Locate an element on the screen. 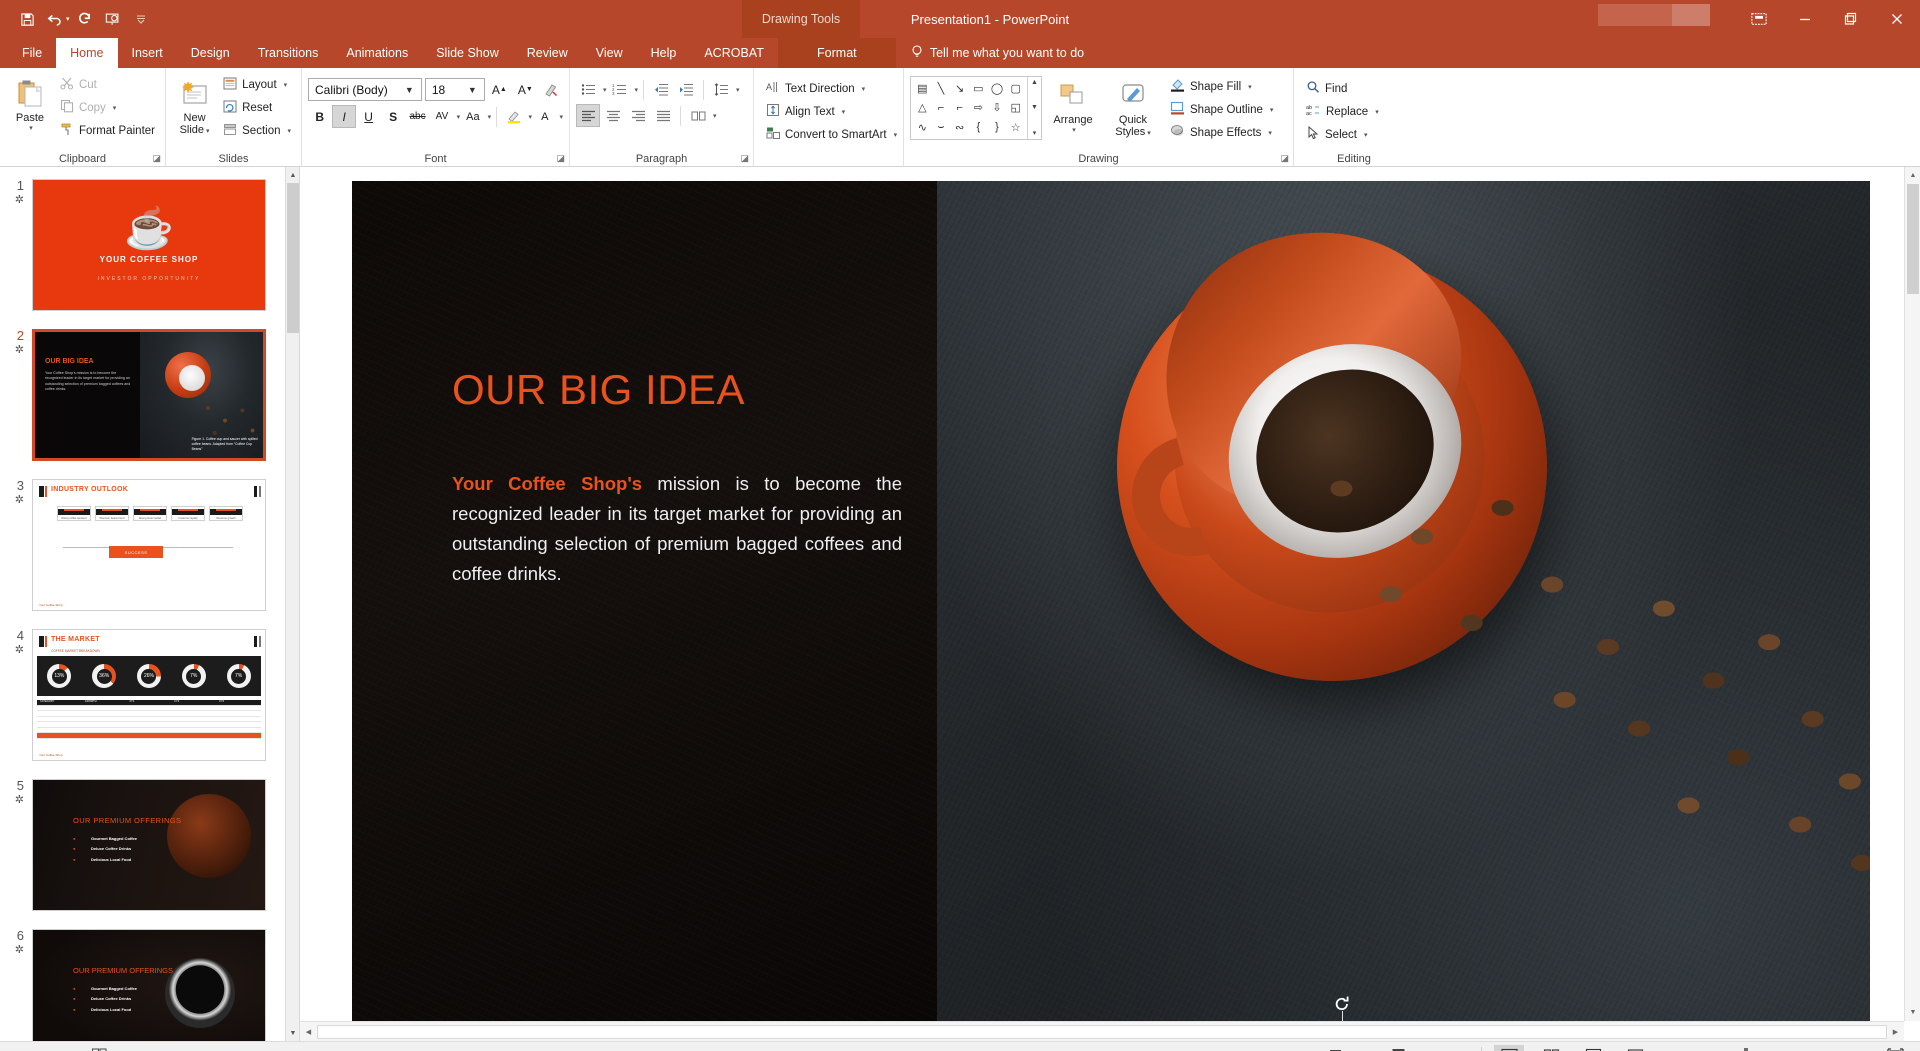 The width and height of the screenshot is (1920, 1051). text-direction-button: A Text Direction ▾ is located at coordinates (829, 88).